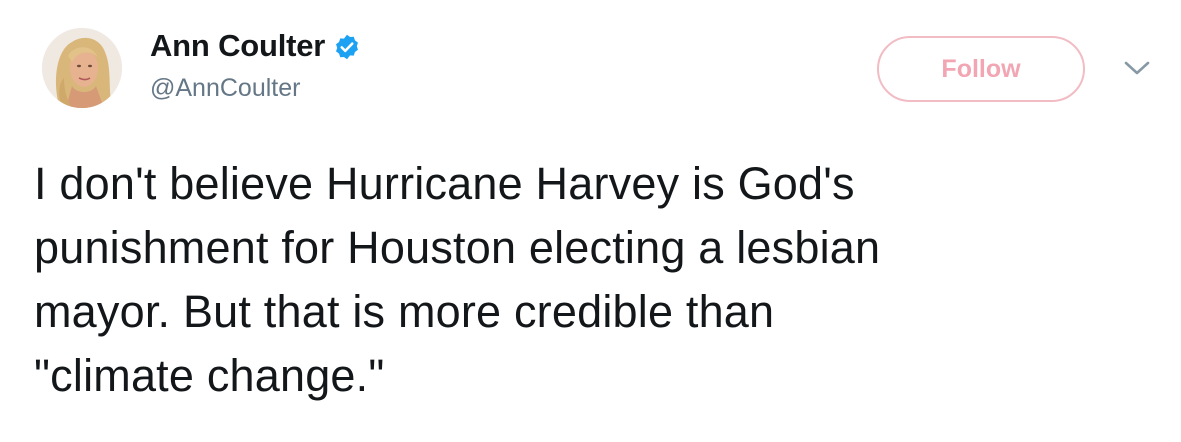 The height and width of the screenshot is (442, 1181). What do you see at coordinates (237, 46) in the screenshot?
I see `display-name: Ann Coulter` at bounding box center [237, 46].